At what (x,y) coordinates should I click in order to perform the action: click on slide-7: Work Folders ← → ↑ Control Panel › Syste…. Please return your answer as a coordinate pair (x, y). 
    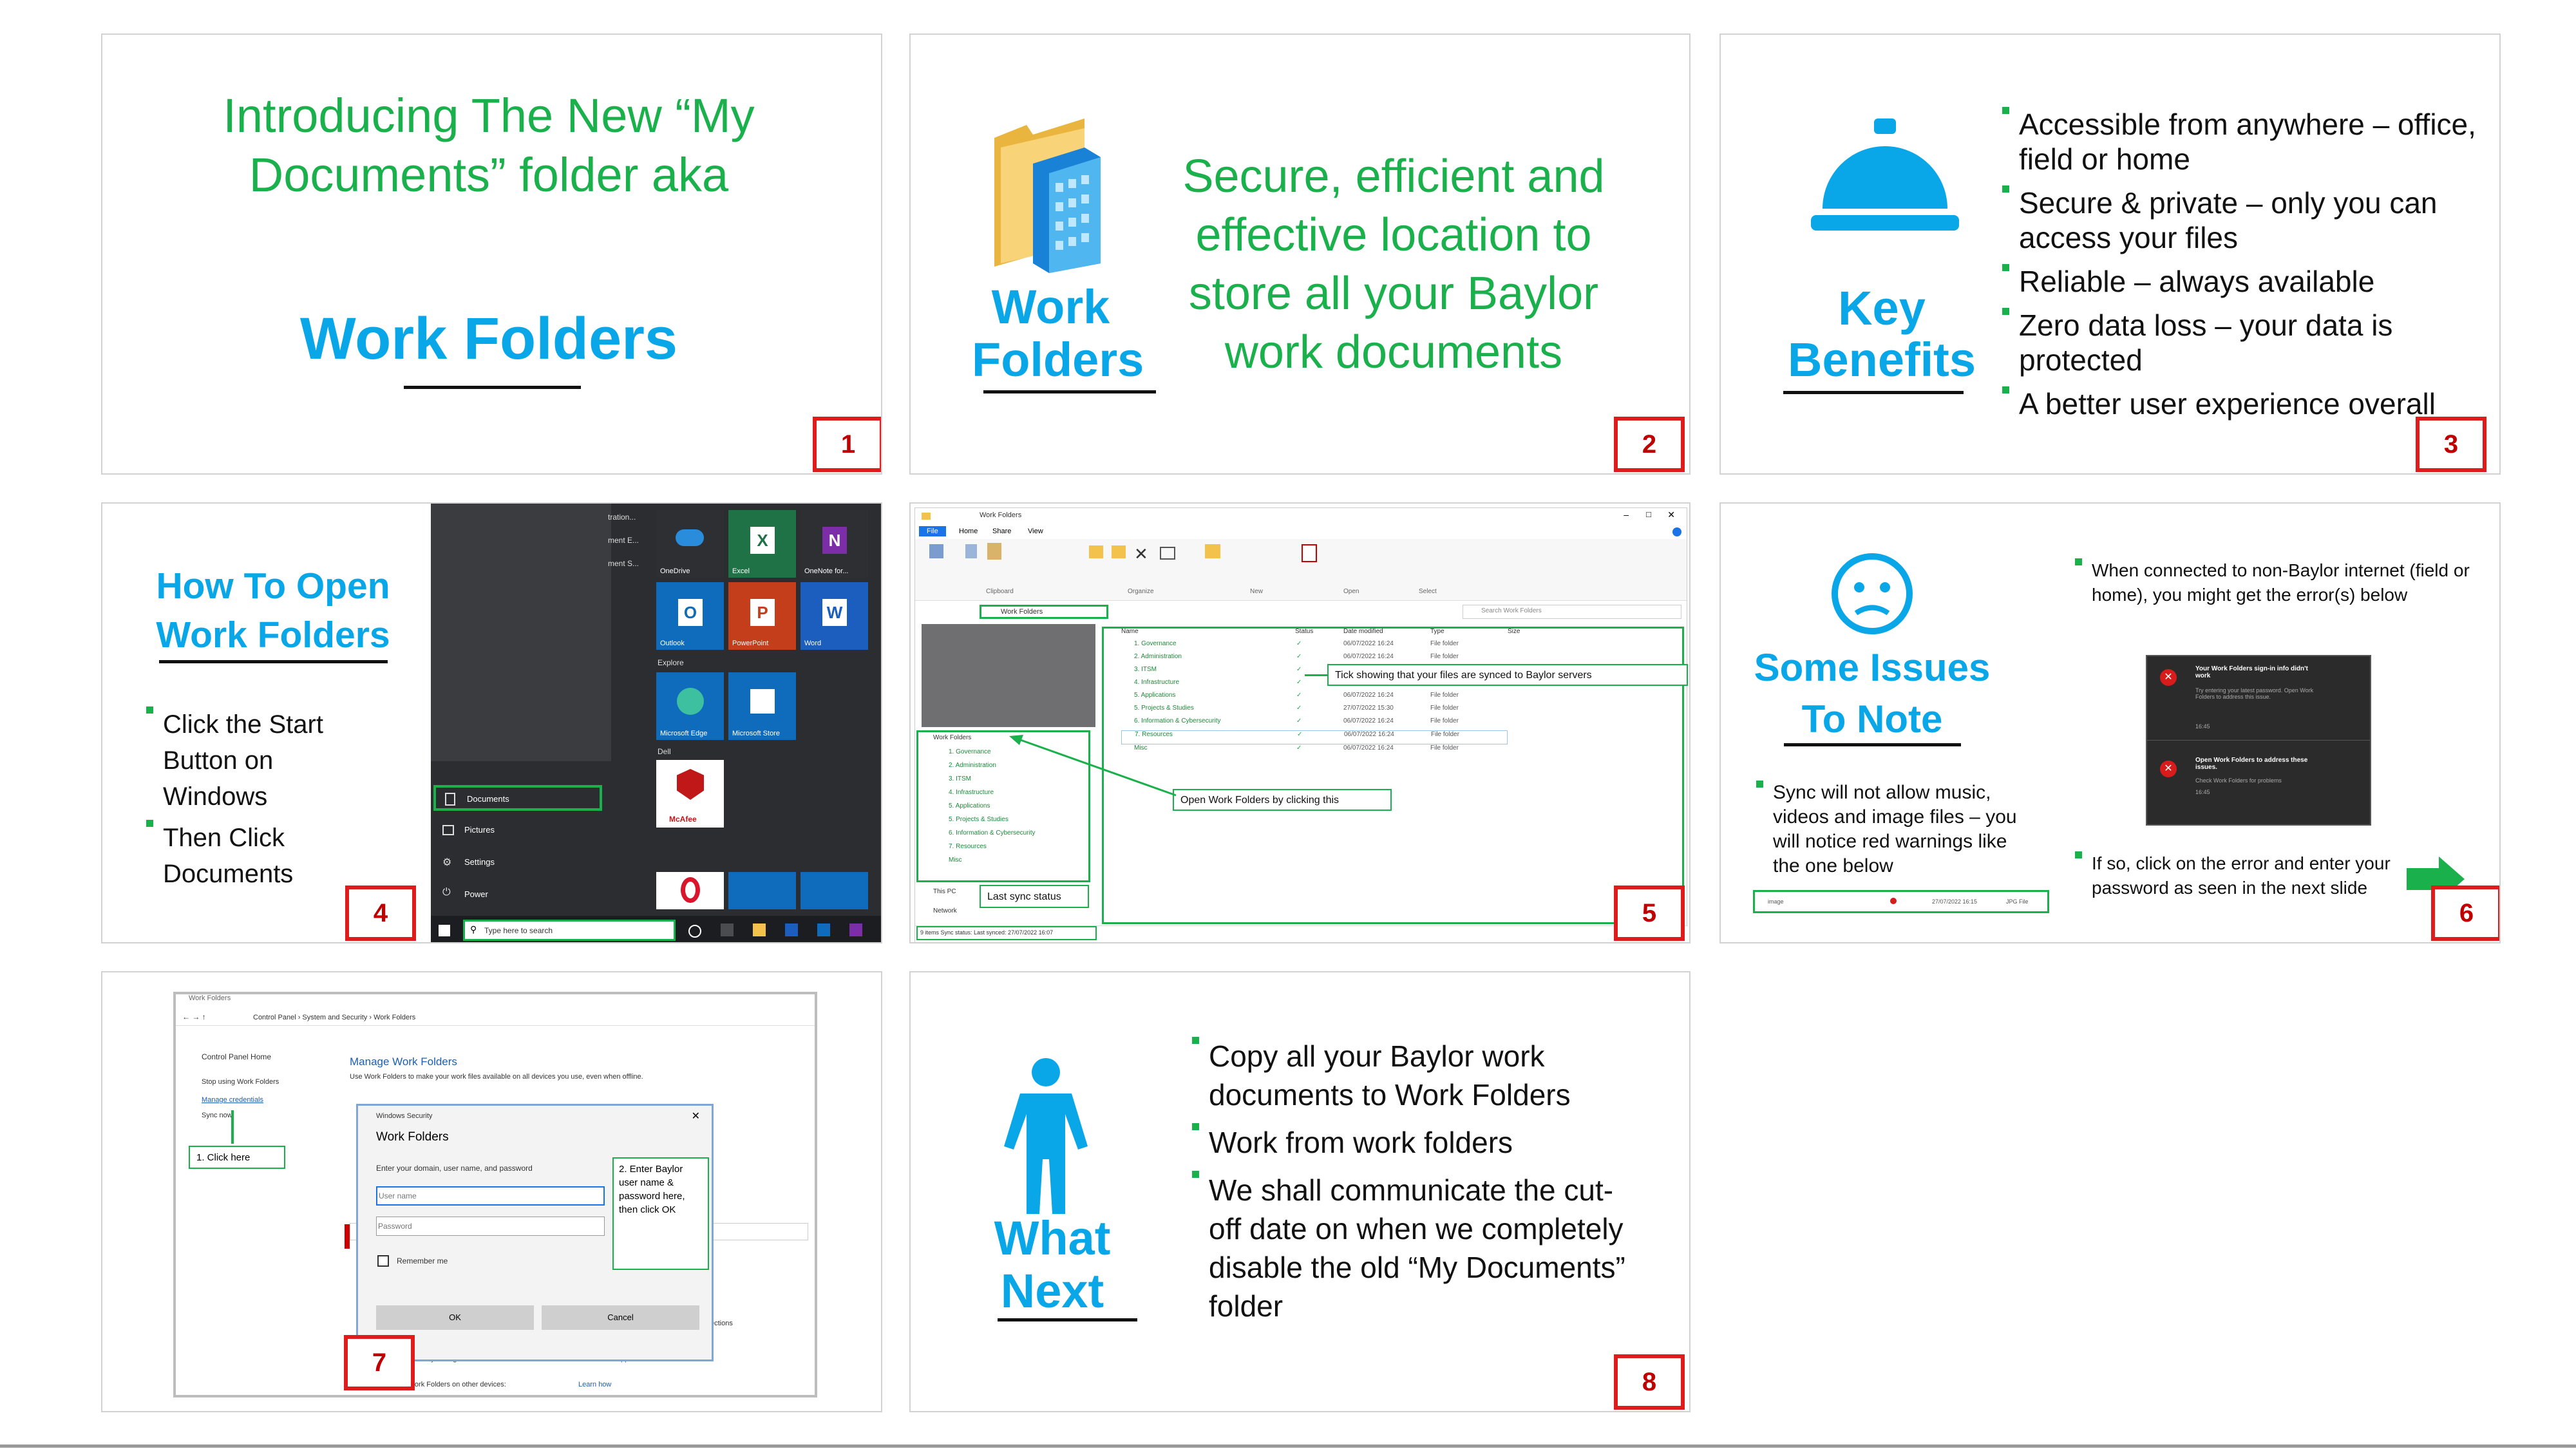
    Looking at the image, I should click on (492, 1191).